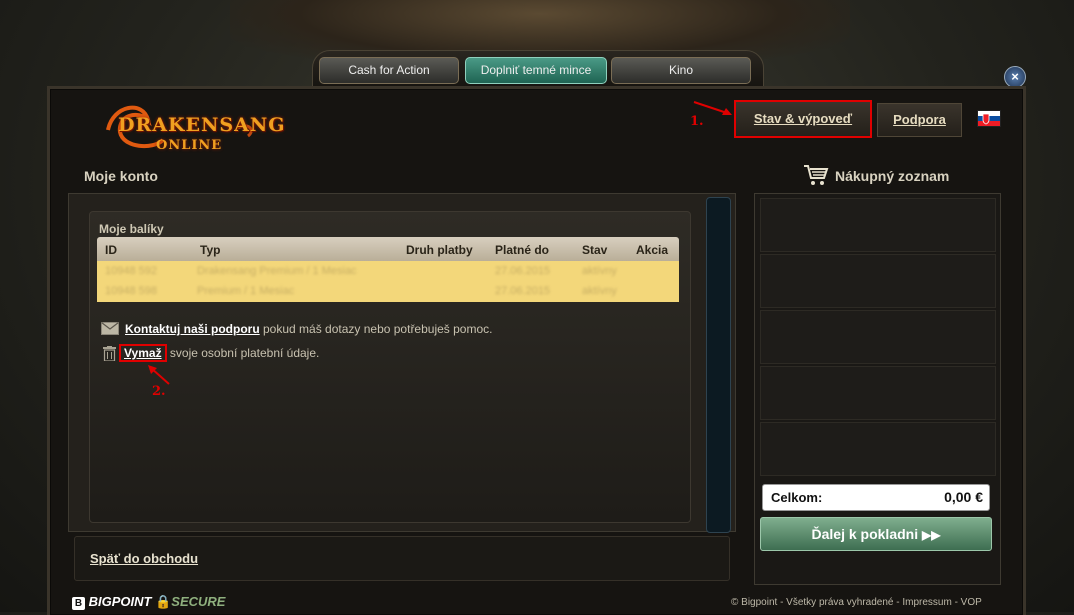  What do you see at coordinates (989, 118) in the screenshot?
I see `slovakia-flag-icon` at bounding box center [989, 118].